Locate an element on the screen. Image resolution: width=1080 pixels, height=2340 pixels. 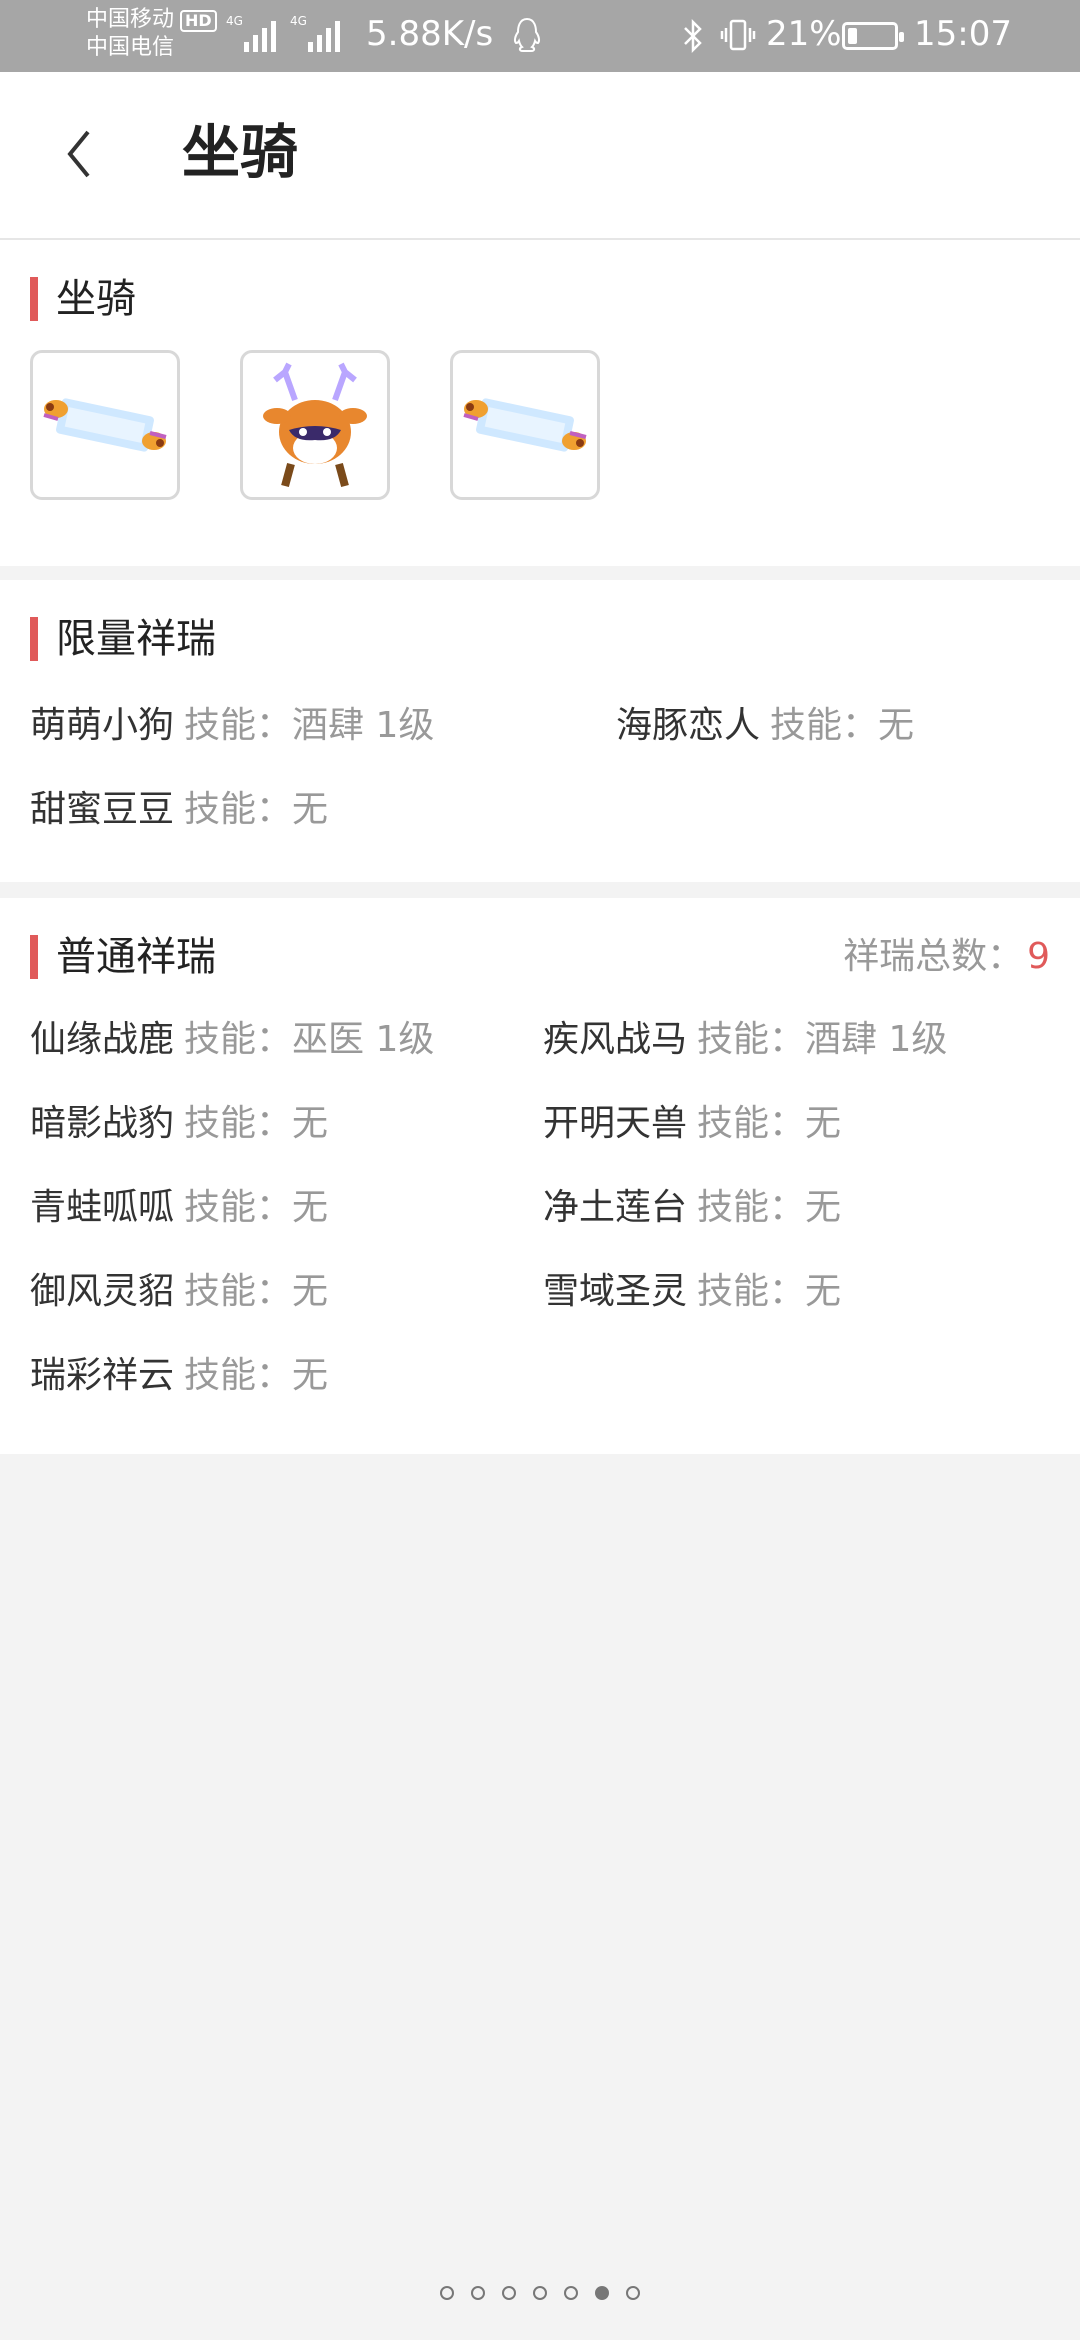
normal-entry: 青蛙呱呱 技能：无 is located at coordinates (179, 1207).